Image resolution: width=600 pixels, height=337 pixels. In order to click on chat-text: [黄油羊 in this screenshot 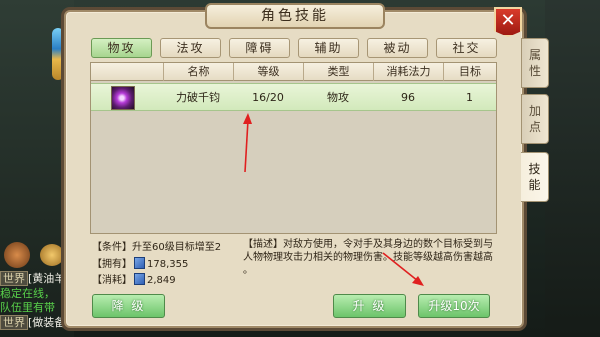, I will do `click(47, 278)`.